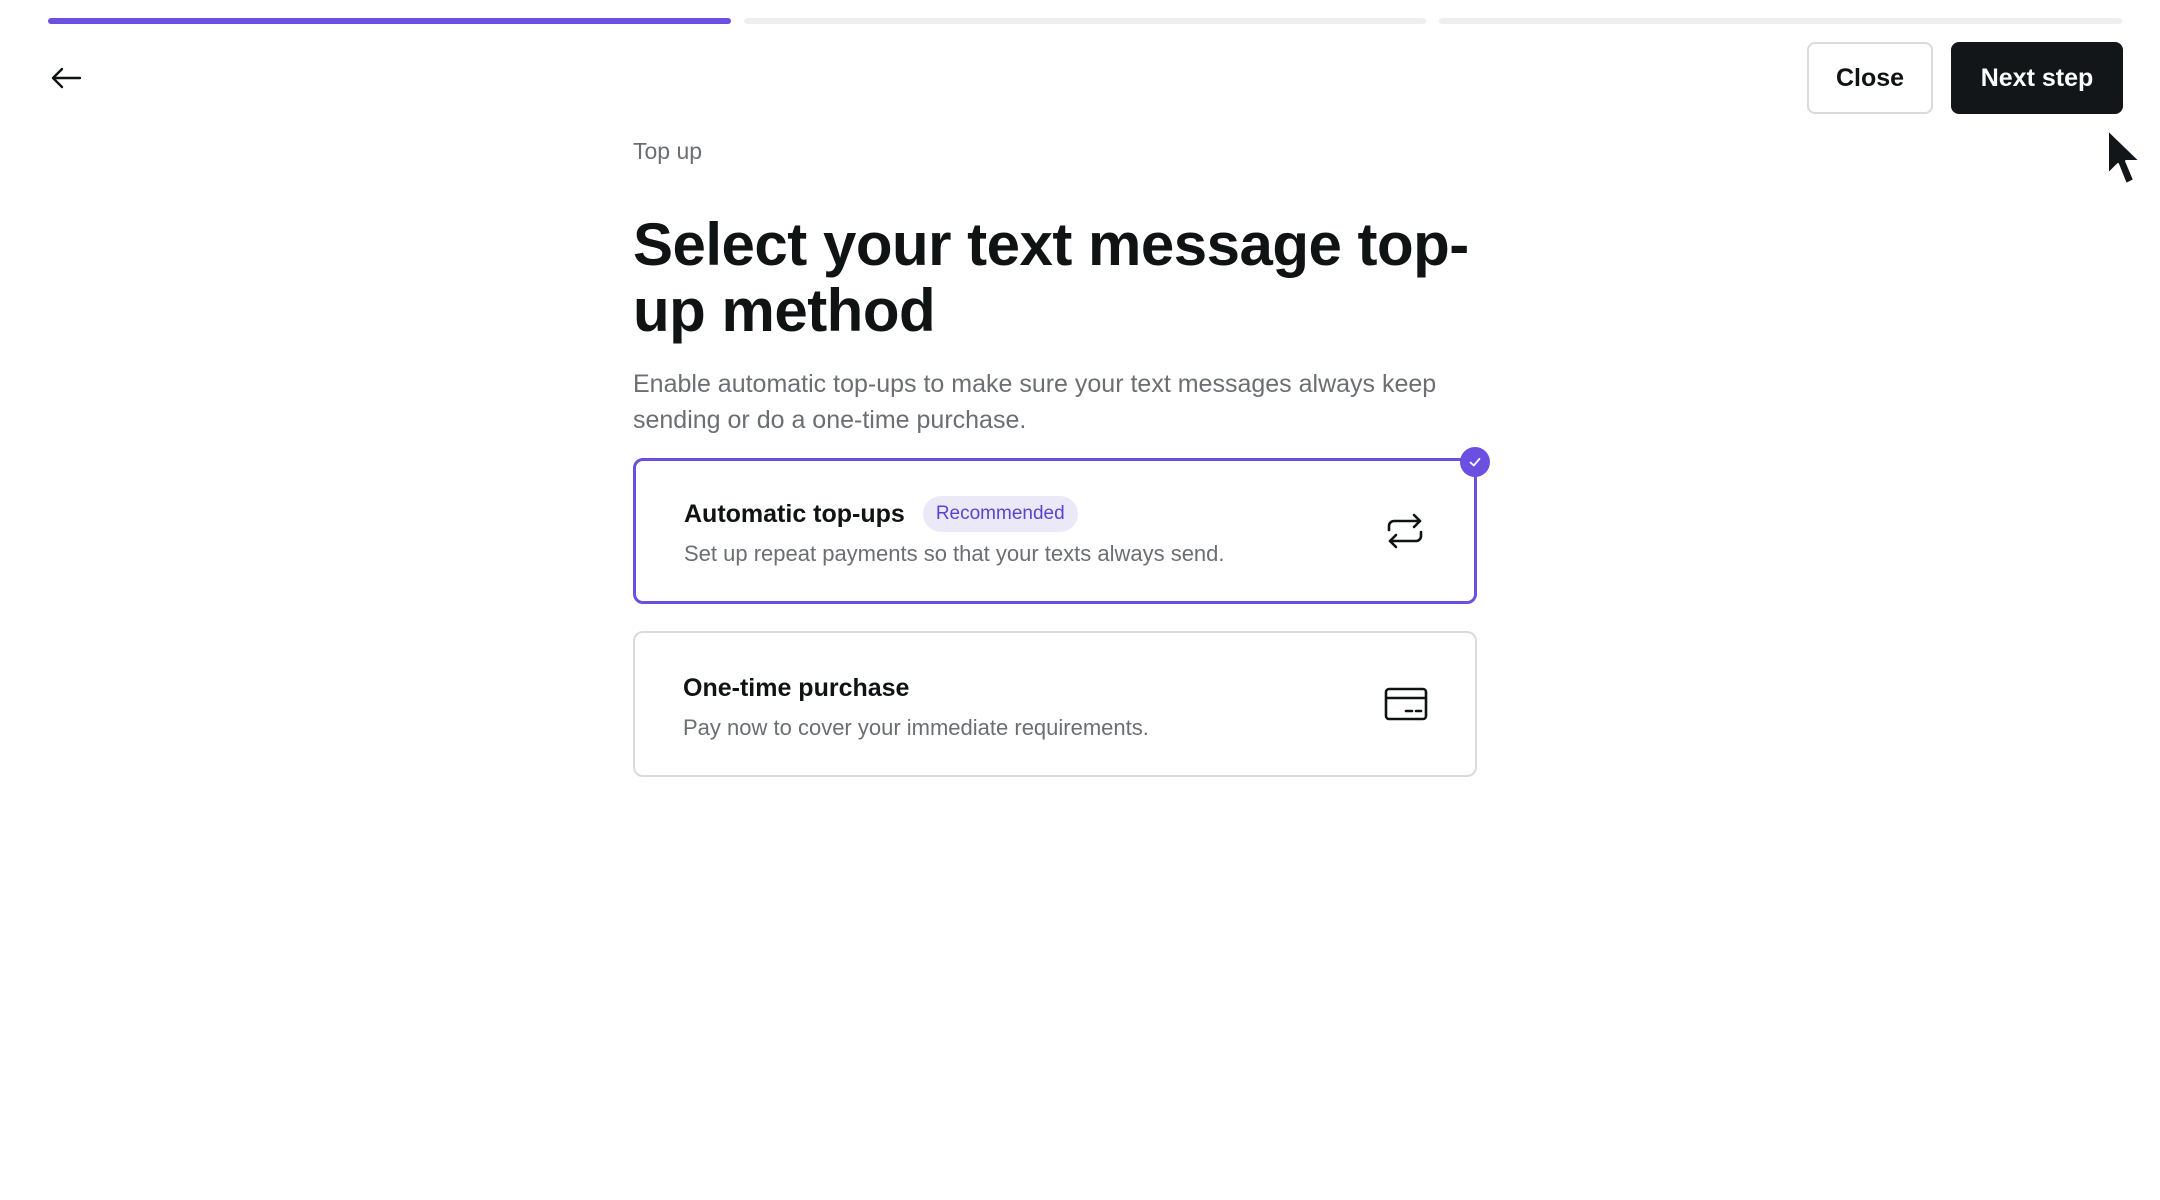 The height and width of the screenshot is (1200, 2160). Describe the element at coordinates (796, 687) in the screenshot. I see `option-title: One-time purchase` at that location.